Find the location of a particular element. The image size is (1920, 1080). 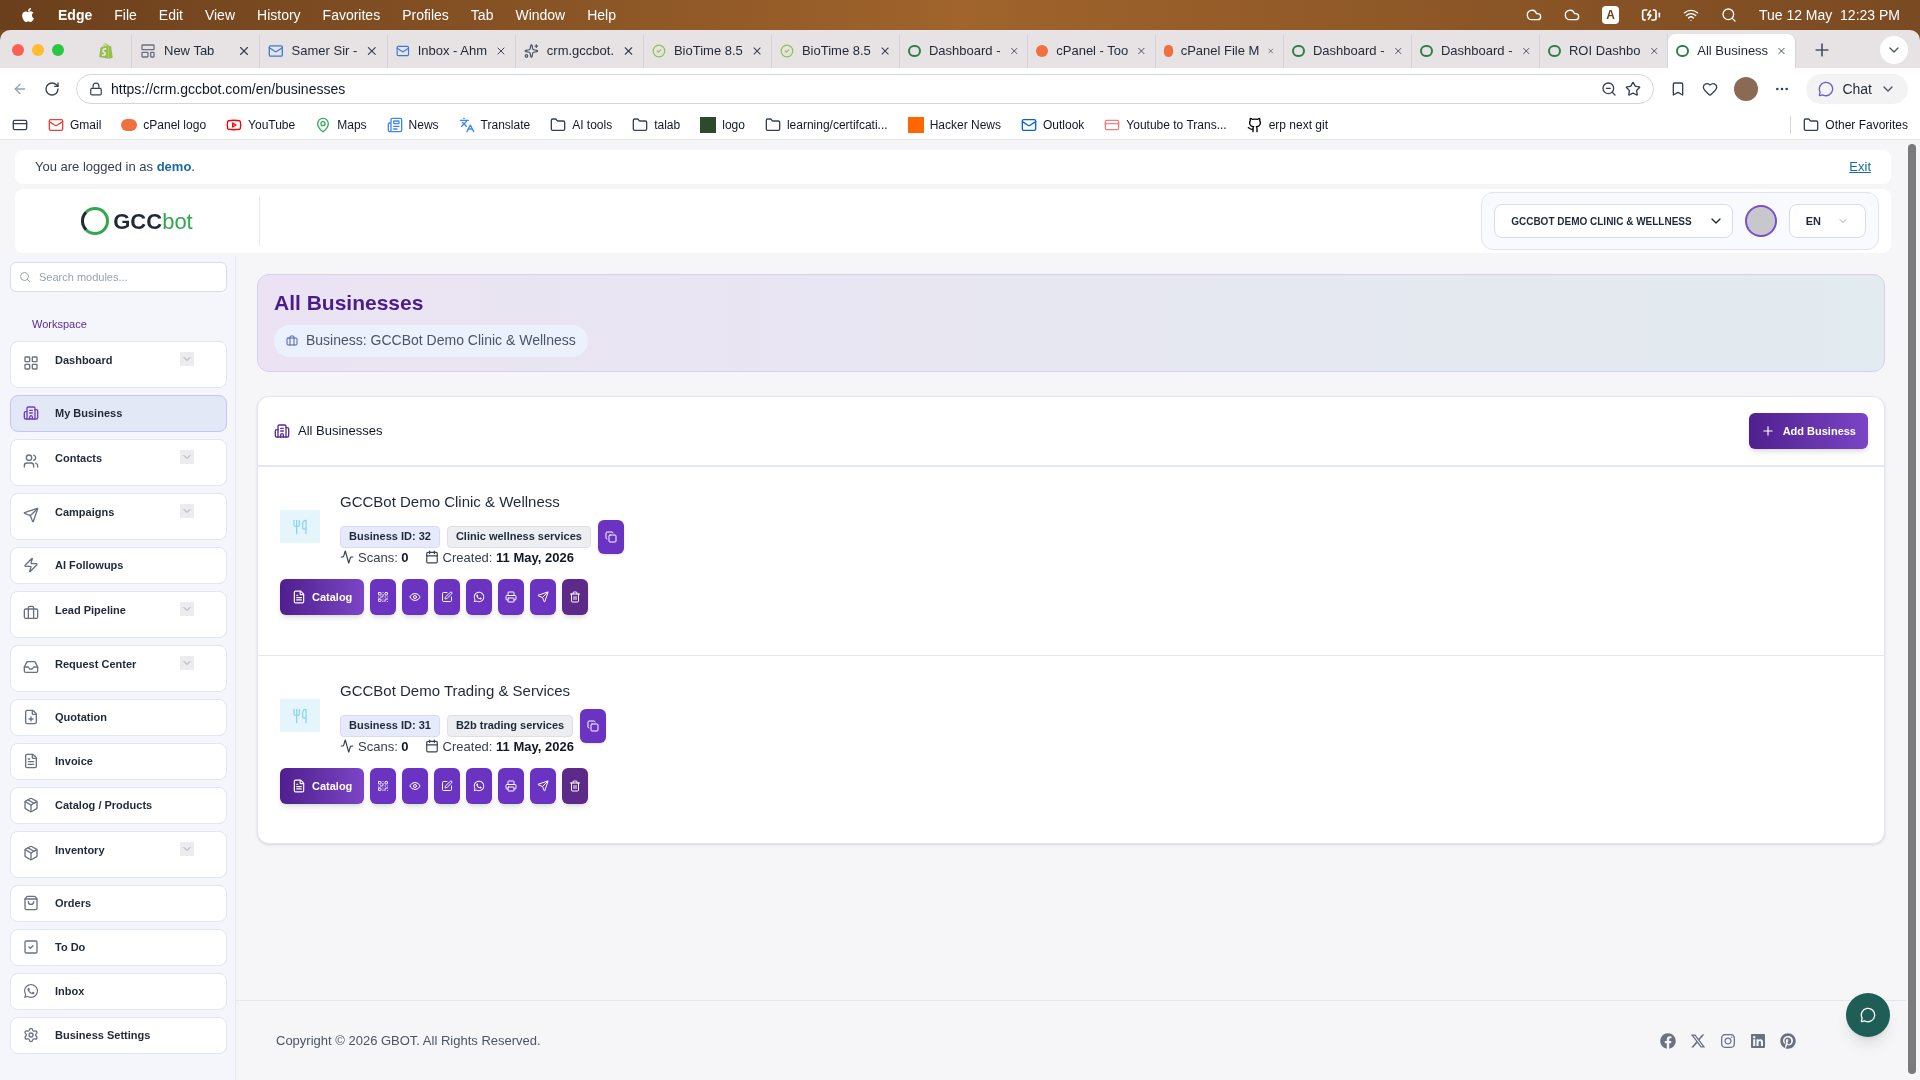

section-label: Workspace is located at coordinates (60, 324).